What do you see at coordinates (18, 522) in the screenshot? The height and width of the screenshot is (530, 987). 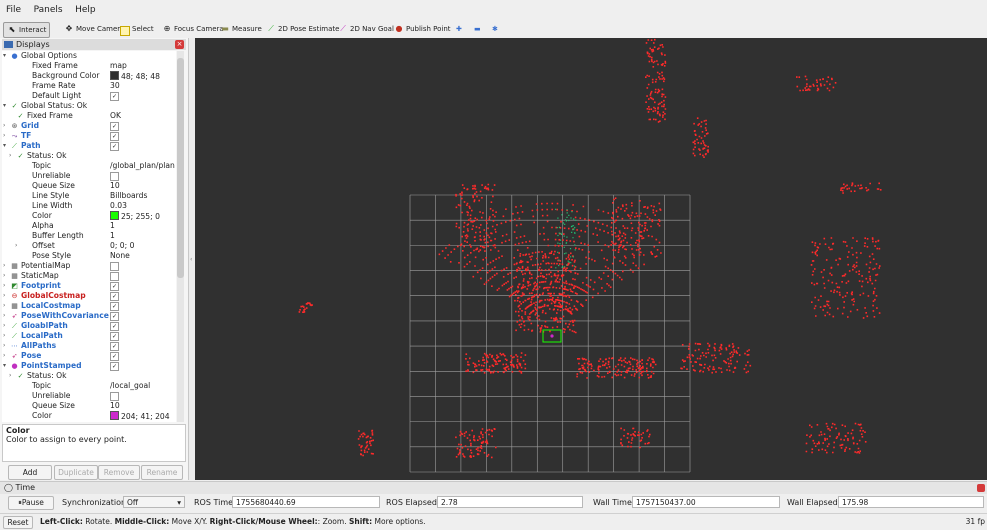 I see `reset-button: Reset` at bounding box center [18, 522].